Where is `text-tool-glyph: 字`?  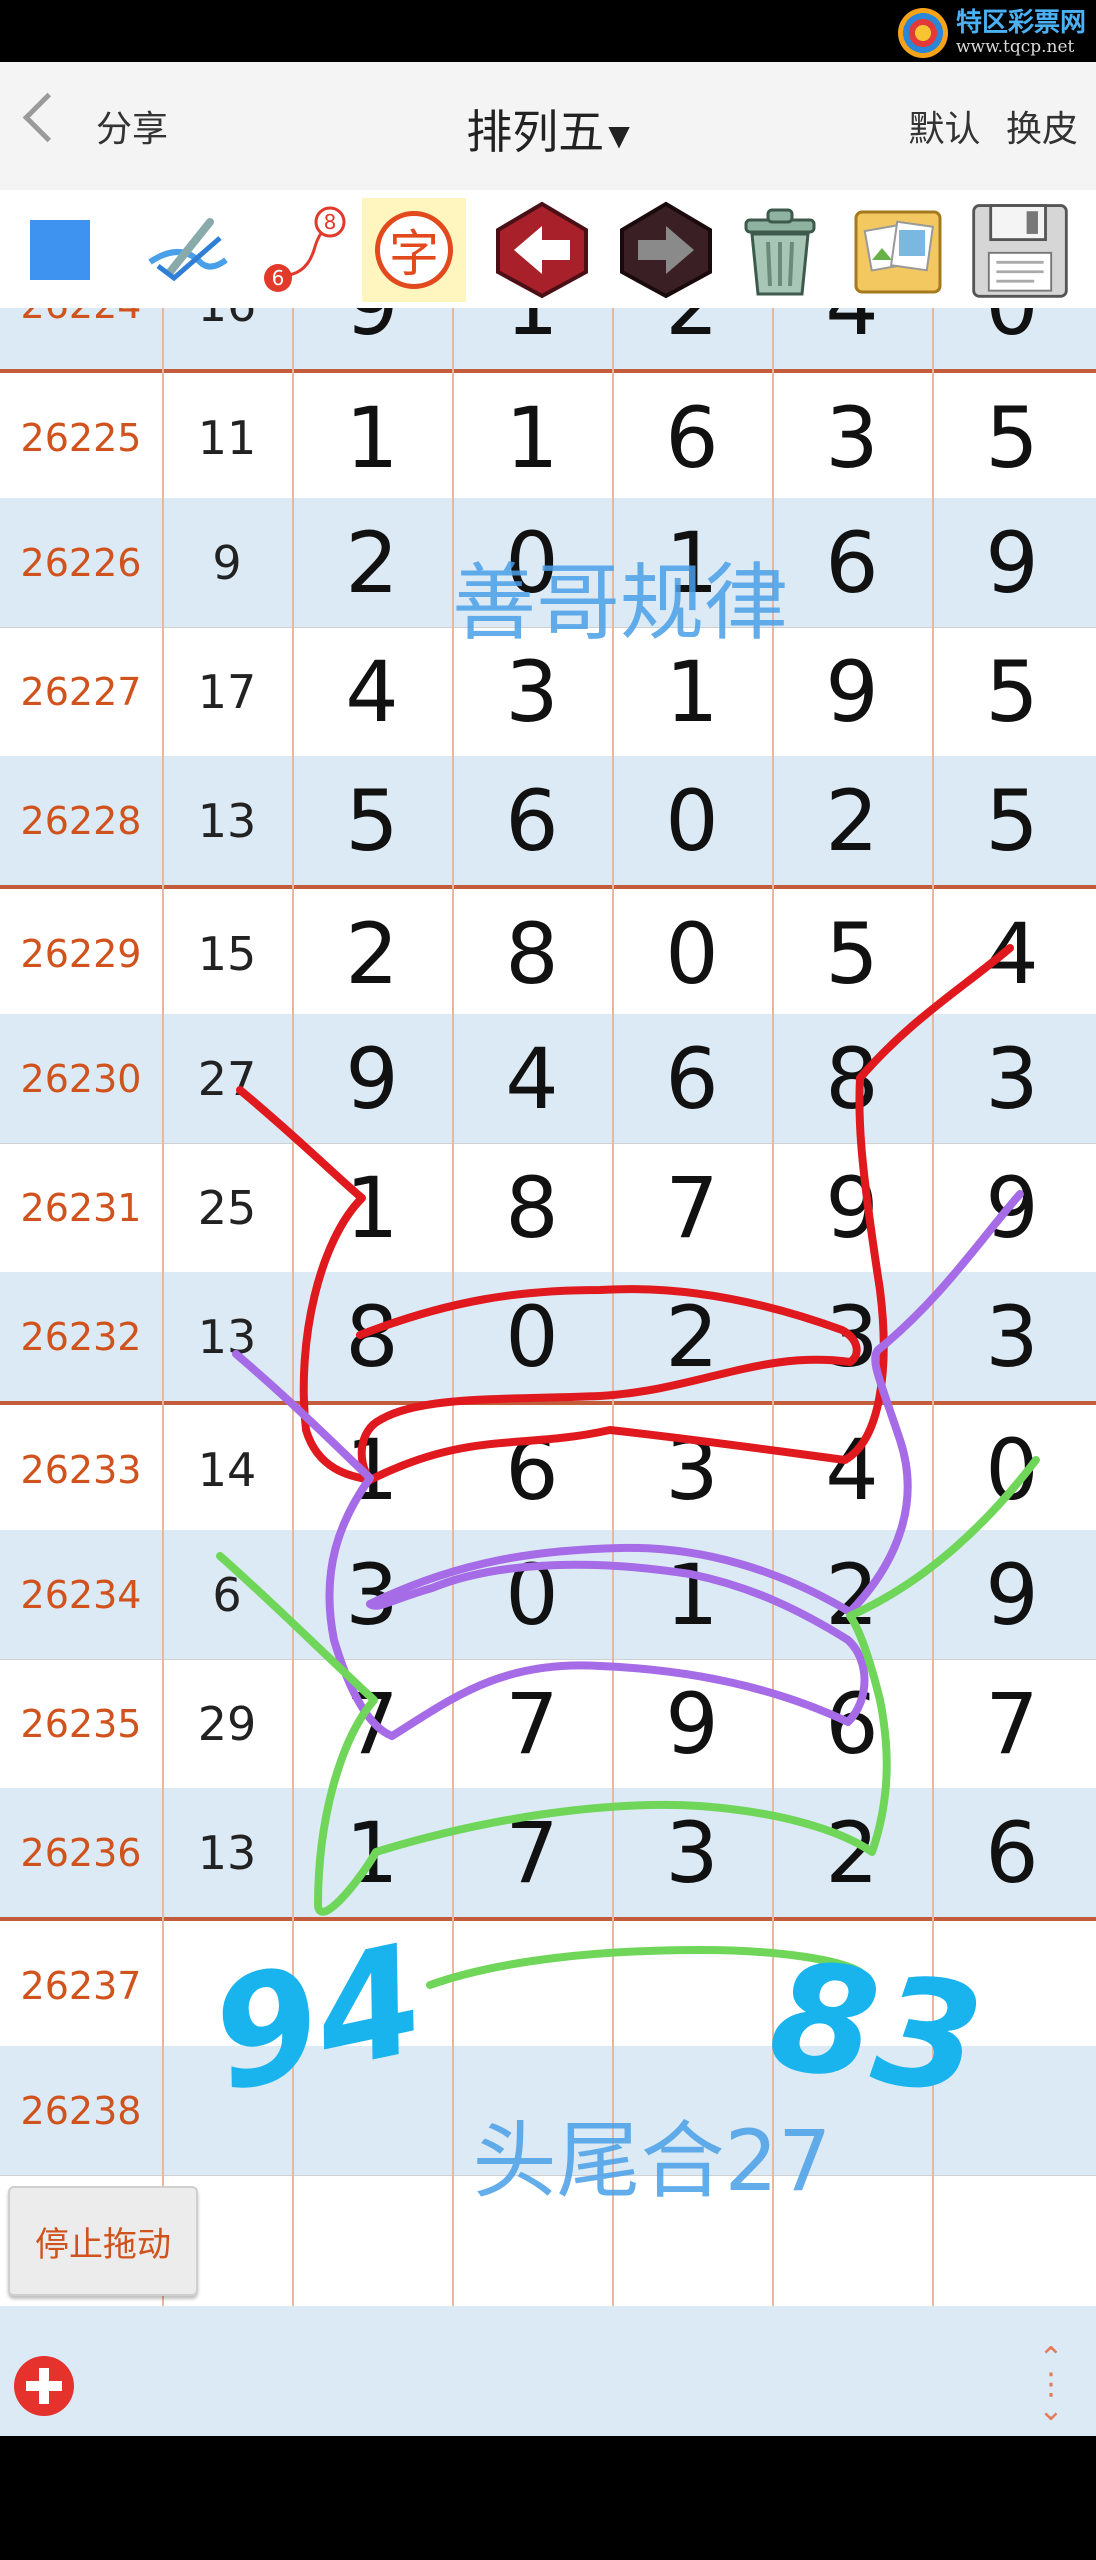
text-tool-glyph: 字 is located at coordinates (414, 254).